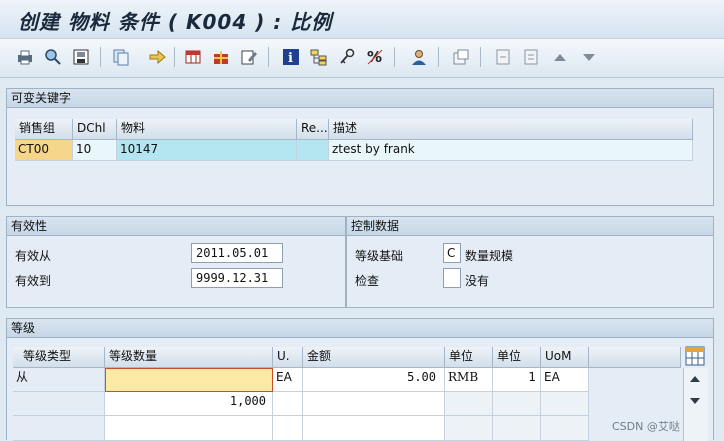  Describe the element at coordinates (95, 150) in the screenshot. I see `dchl-cell: 10` at that location.